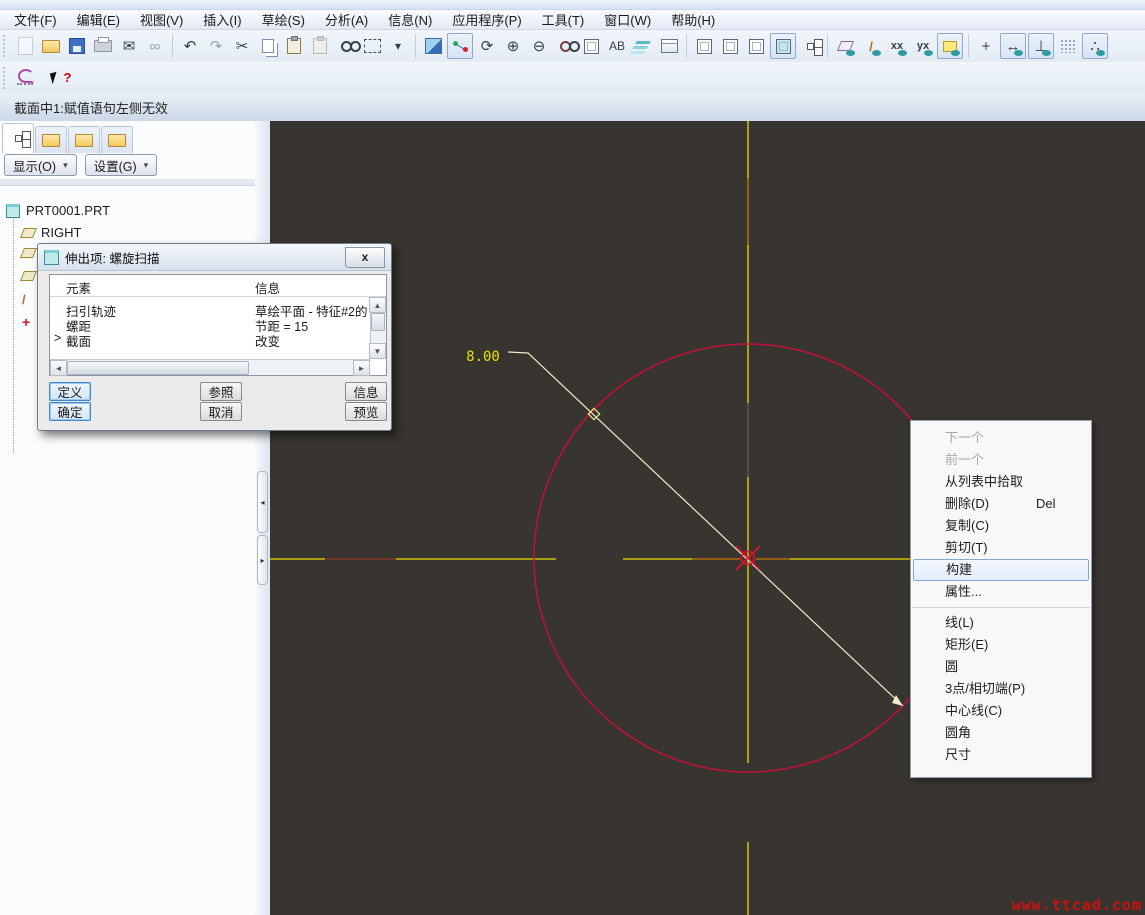  What do you see at coordinates (78, 340) in the screenshot?
I see `table-row-cell: 截面` at bounding box center [78, 340].